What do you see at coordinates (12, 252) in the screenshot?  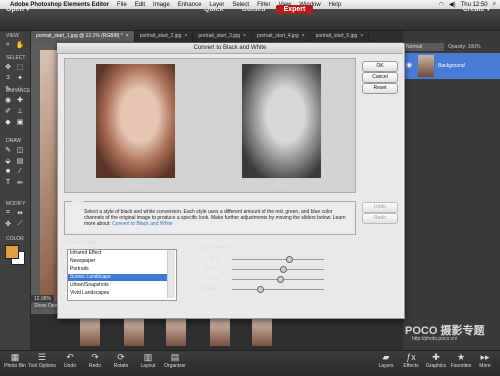 I see `foreground-color-swatch` at bounding box center [12, 252].